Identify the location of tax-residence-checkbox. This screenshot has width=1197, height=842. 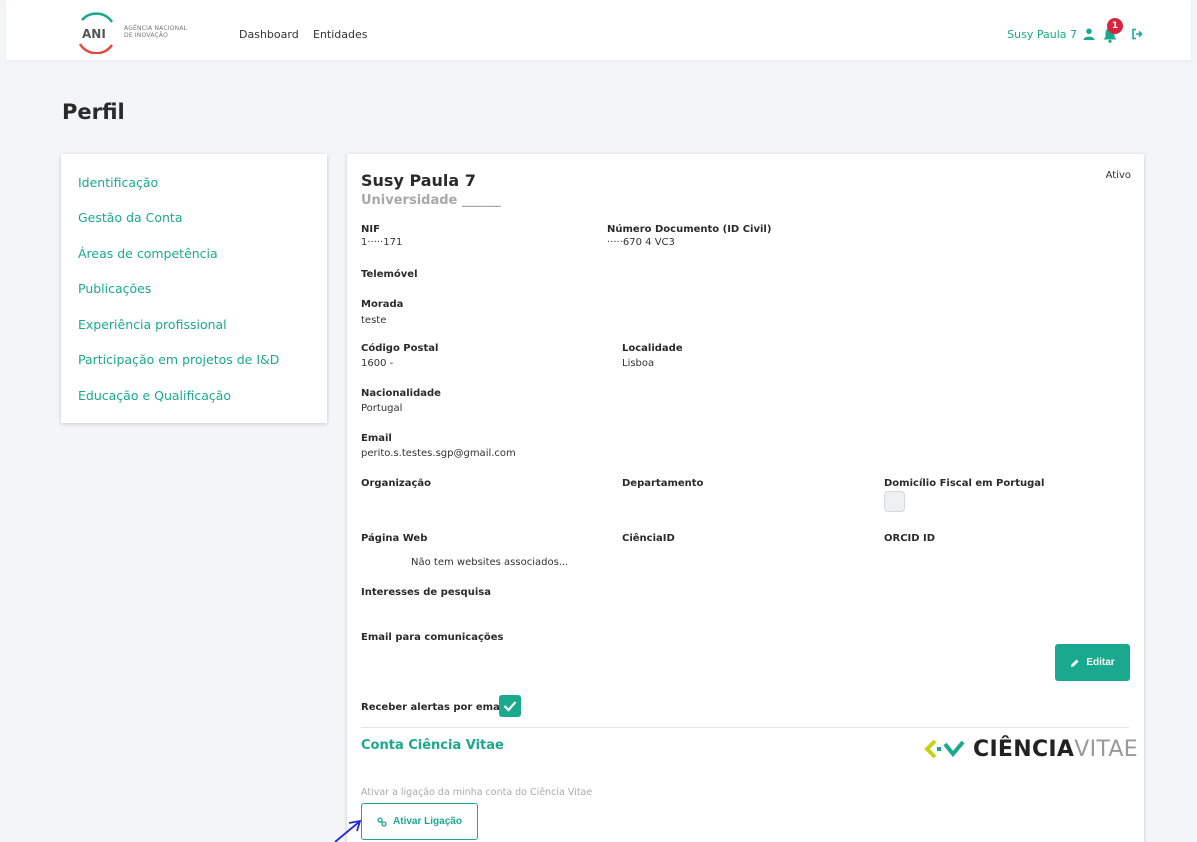
(894, 501).